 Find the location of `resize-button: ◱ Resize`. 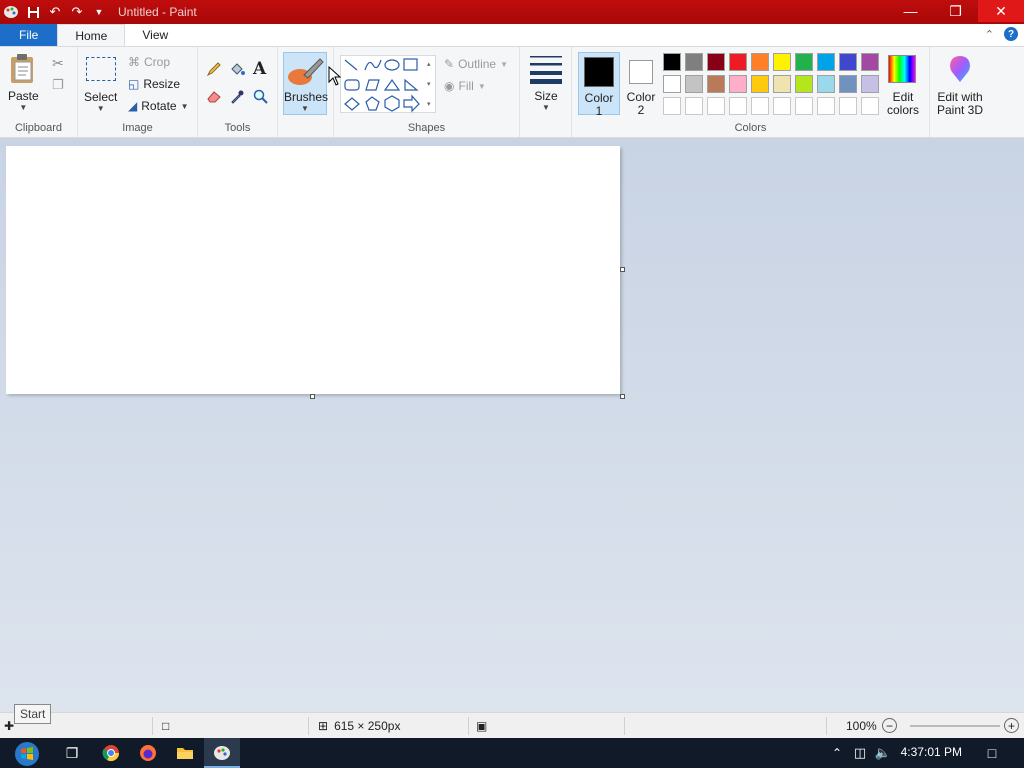

resize-button: ◱ Resize is located at coordinates (154, 84).